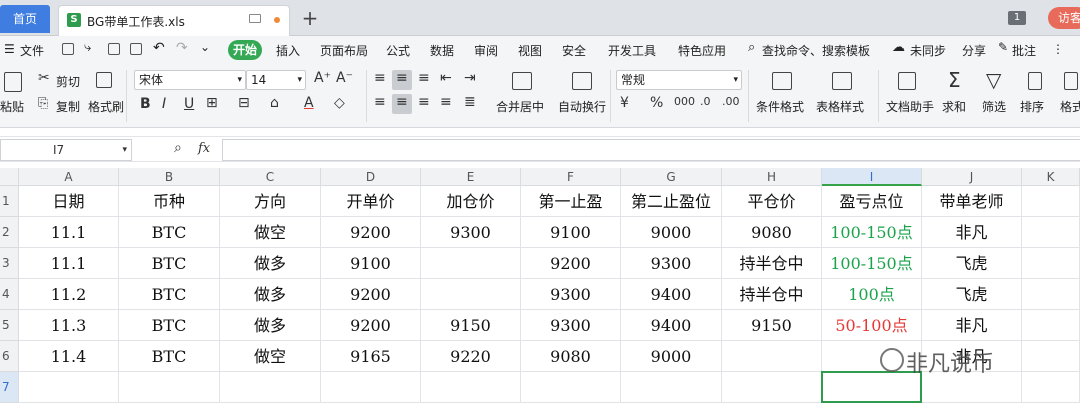  What do you see at coordinates (772, 294) in the screenshot?
I see `table-cell: 持半仓中` at bounding box center [772, 294].